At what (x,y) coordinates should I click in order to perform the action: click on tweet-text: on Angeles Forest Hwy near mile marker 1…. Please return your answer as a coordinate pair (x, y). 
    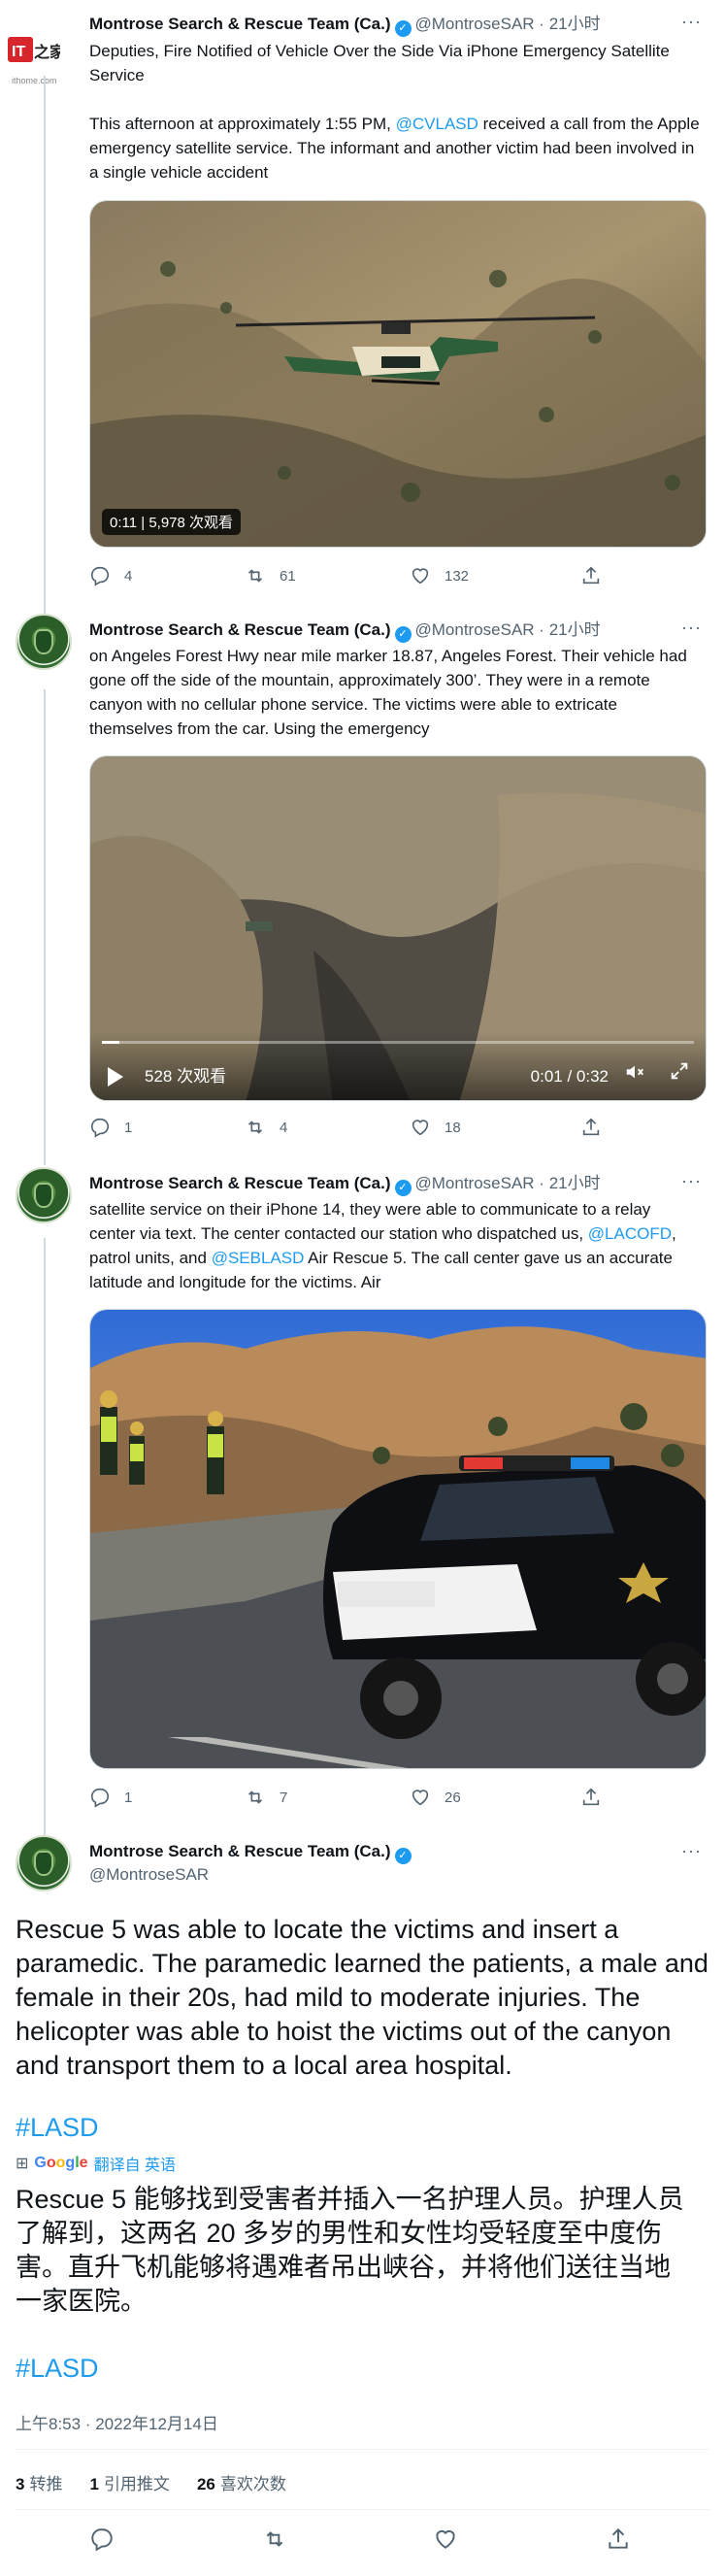
    Looking at the image, I should click on (388, 693).